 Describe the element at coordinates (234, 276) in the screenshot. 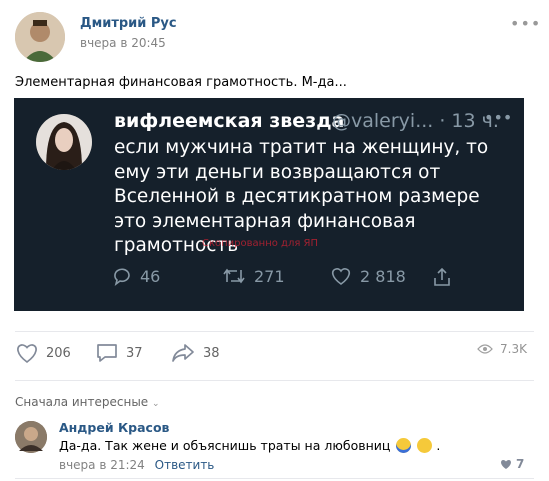

I see `retweet-icon` at that location.